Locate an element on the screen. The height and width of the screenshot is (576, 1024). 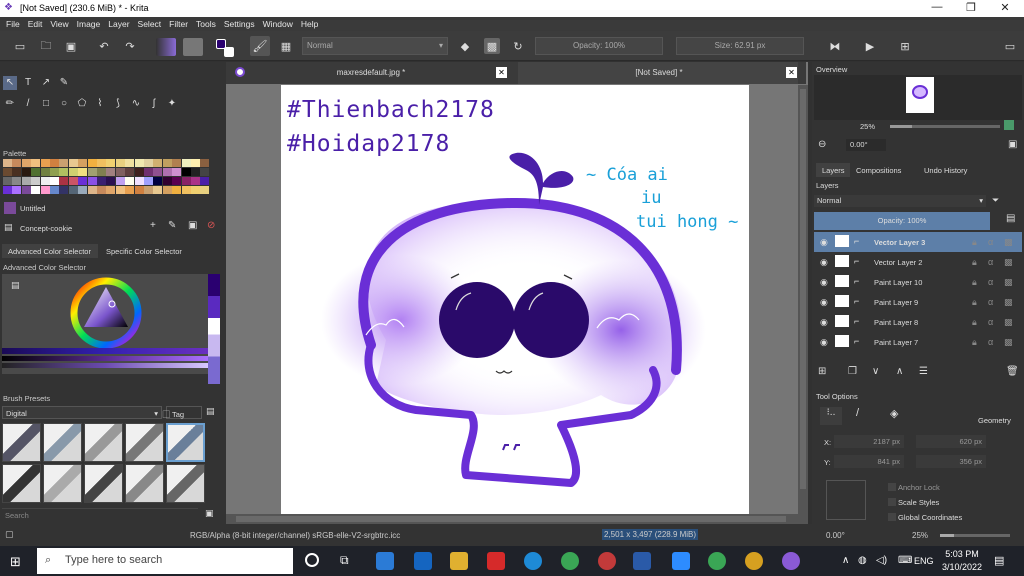
brush-save-icon: ▣ is located at coordinates (209, 513).